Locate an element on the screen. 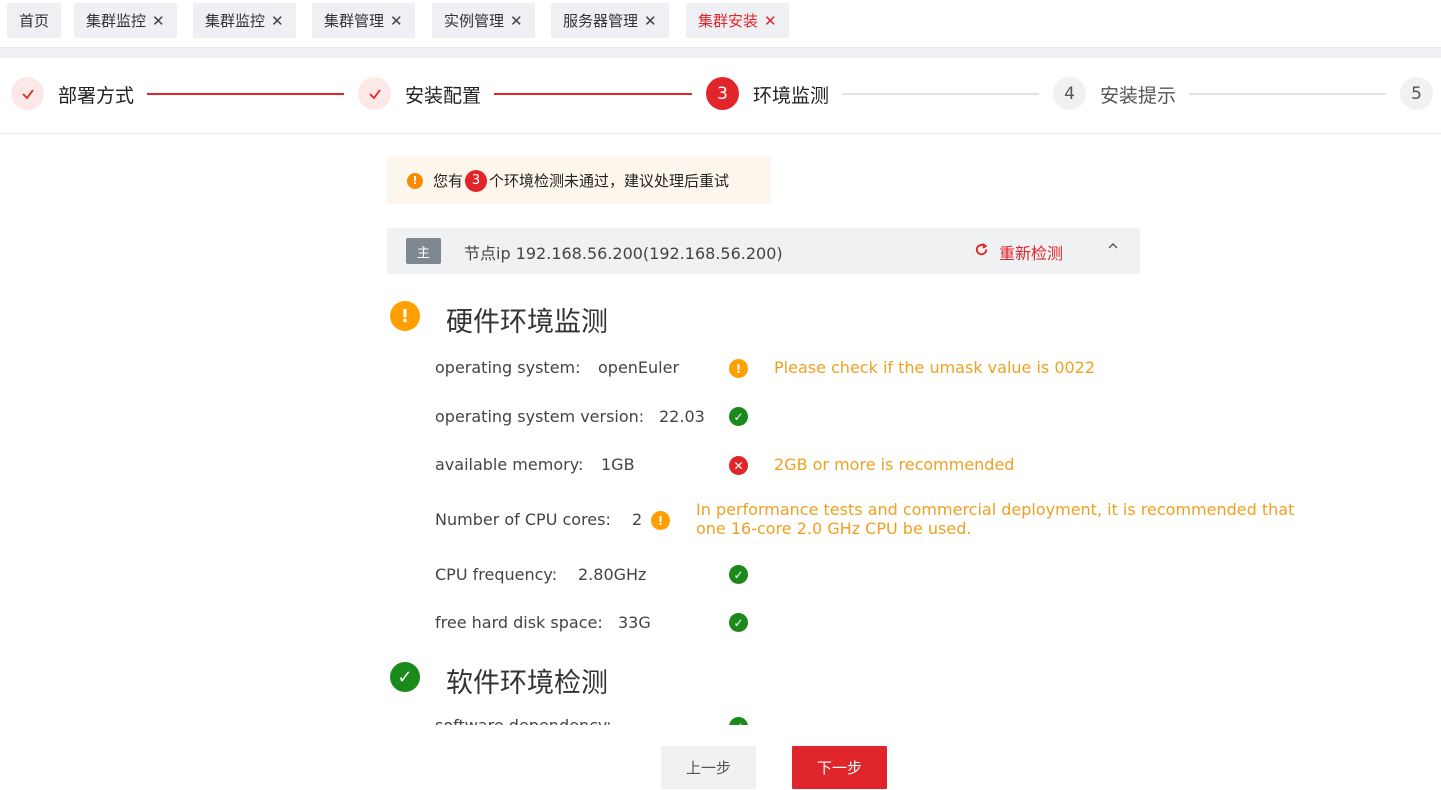 Image resolution: width=1441 pixels, height=790 pixels. primary-node-badge: 主 is located at coordinates (423, 251).